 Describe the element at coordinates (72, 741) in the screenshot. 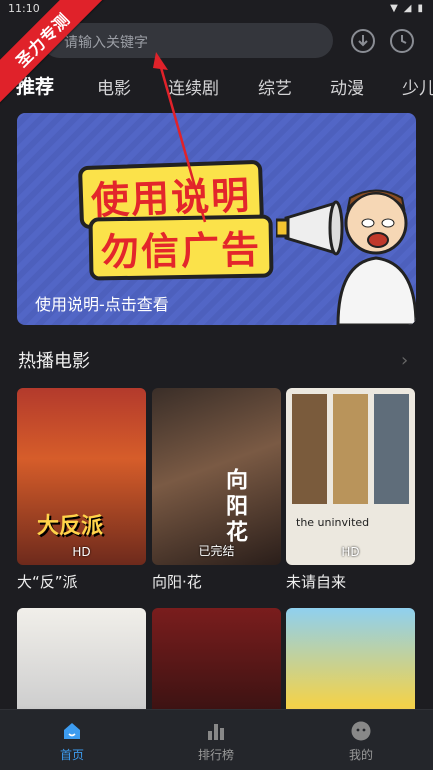

I see `nav-home: 首页` at that location.